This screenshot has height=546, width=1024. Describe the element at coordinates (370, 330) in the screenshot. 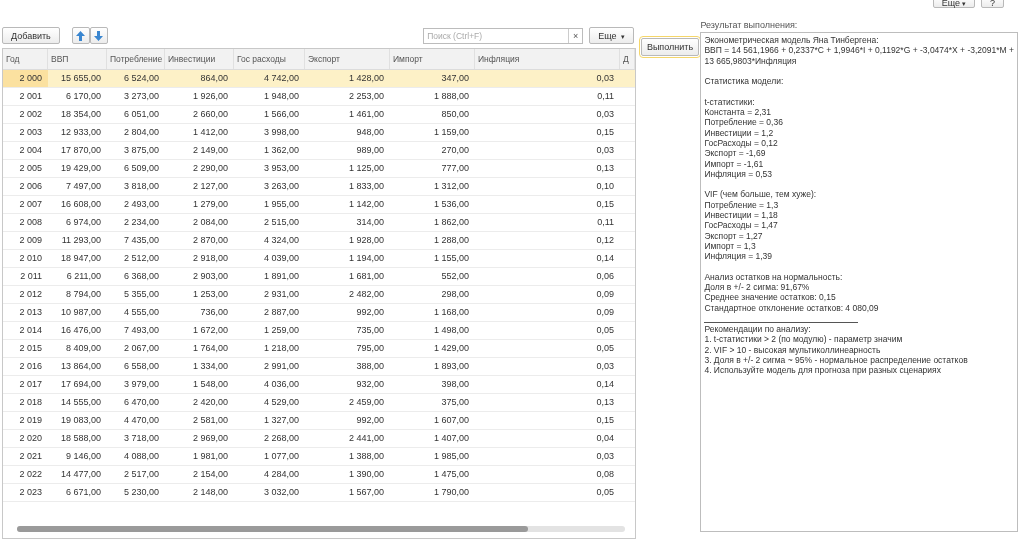

I see `table-cell-text: 735,00` at that location.